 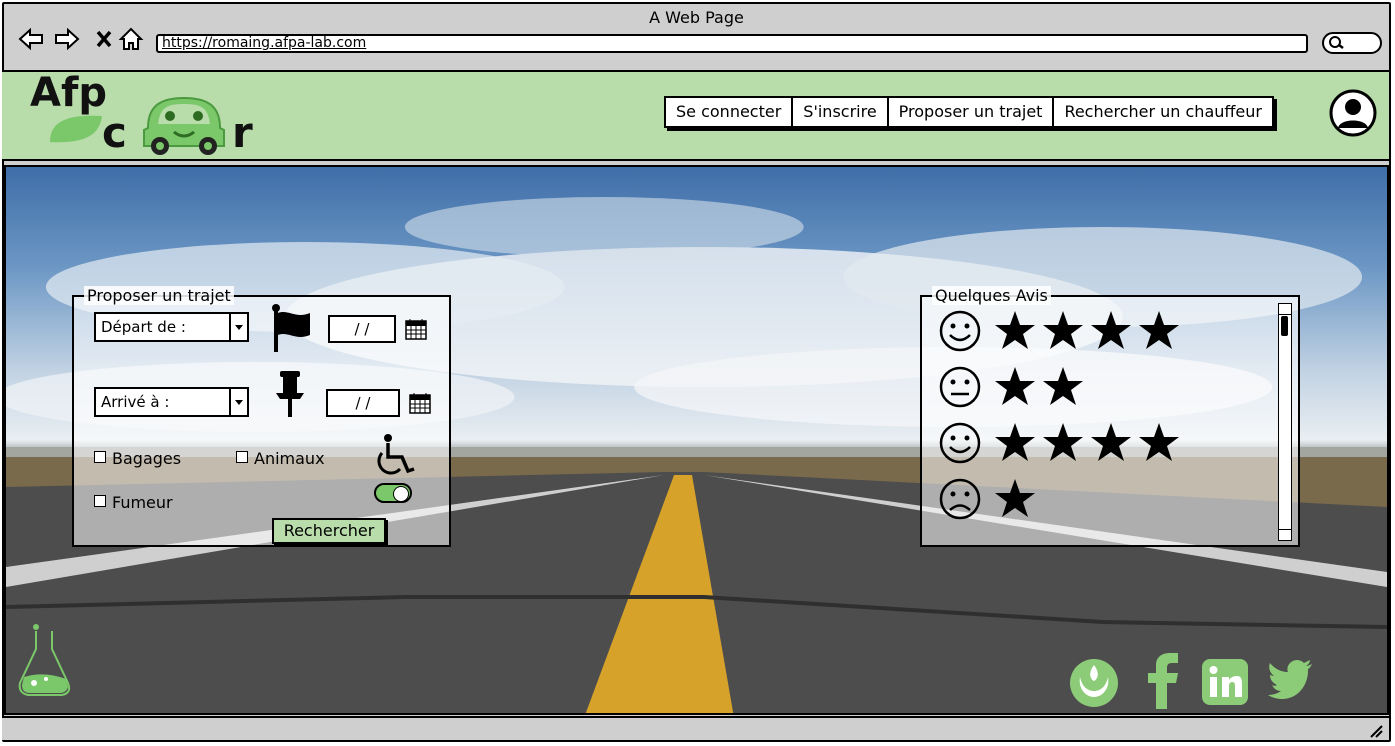 I want to click on accessibility-toggle, so click(x=393, y=493).